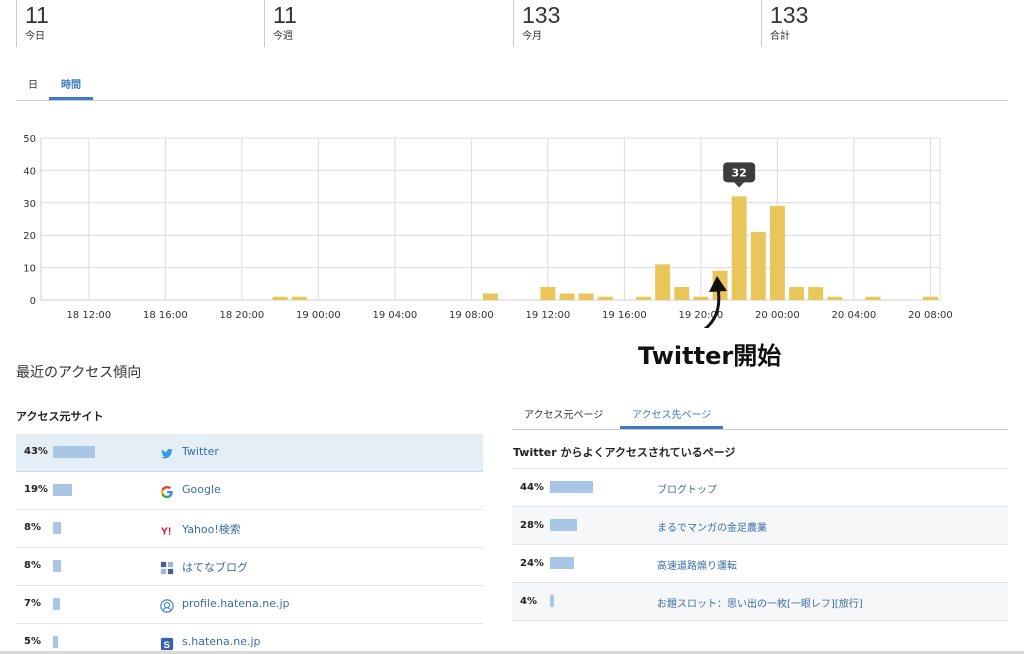  I want to click on referrer-link: Google, so click(201, 489).